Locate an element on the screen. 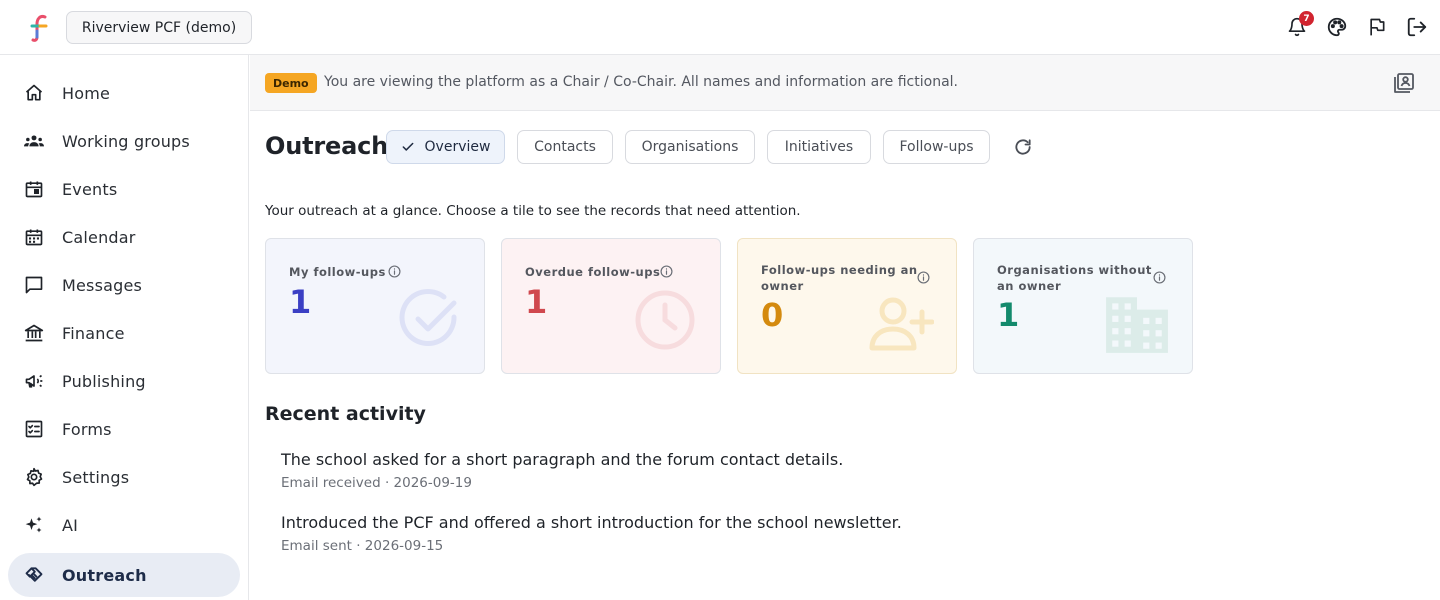 The image size is (1440, 600). tile-label: My follow-ups is located at coordinates (337, 272).